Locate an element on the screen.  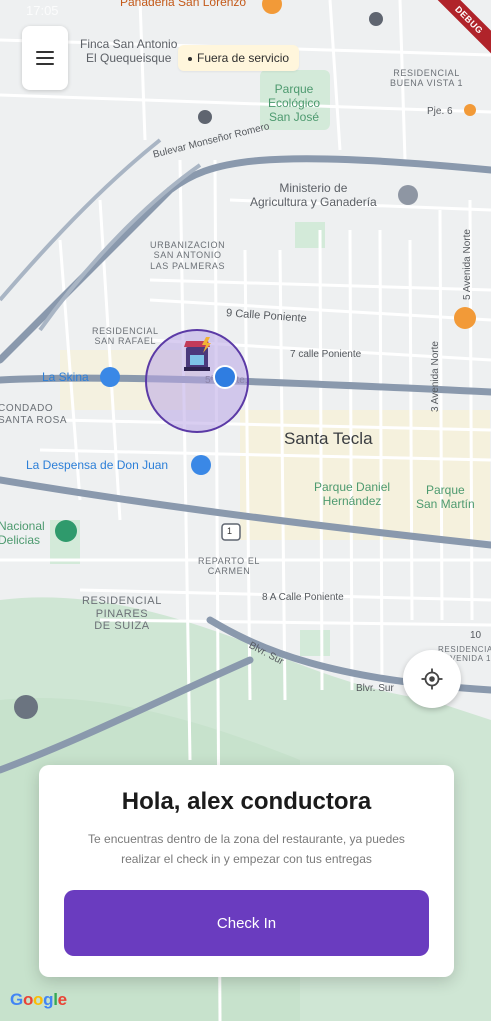
map-label-urbanizacion: URBANIZACION SAN ANTONIO LAS PALMERAS is located at coordinates (188, 255).